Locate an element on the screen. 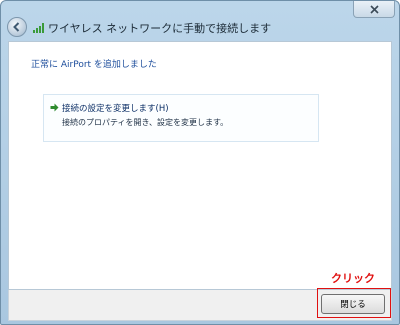 The width and height of the screenshot is (400, 325). close-icon is located at coordinates (374, 9).